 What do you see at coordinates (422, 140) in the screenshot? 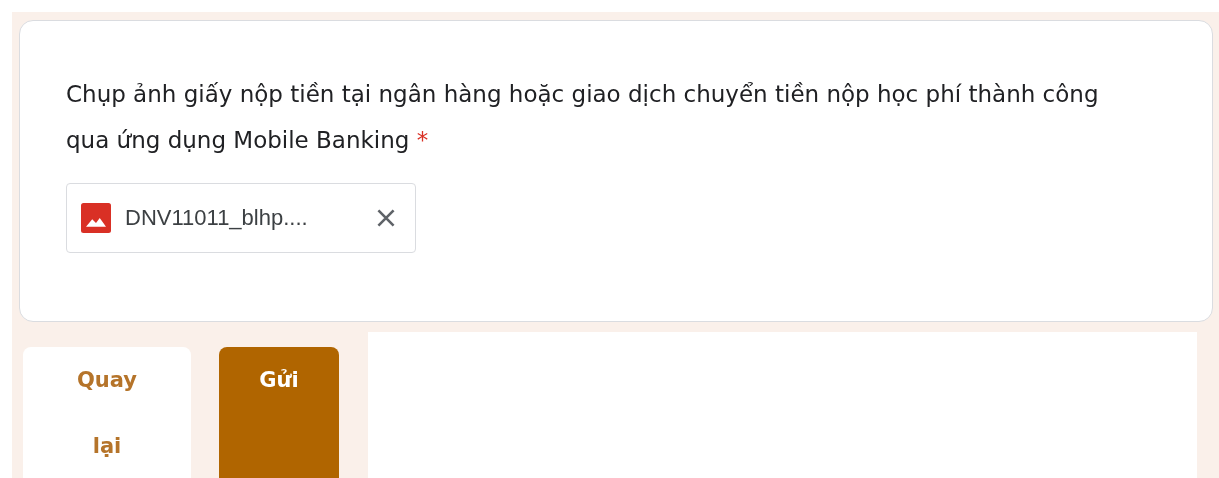
I see `required-mark: *` at bounding box center [422, 140].